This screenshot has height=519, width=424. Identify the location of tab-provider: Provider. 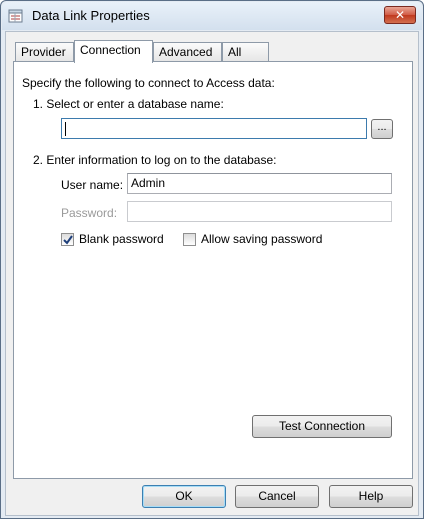
(44, 51).